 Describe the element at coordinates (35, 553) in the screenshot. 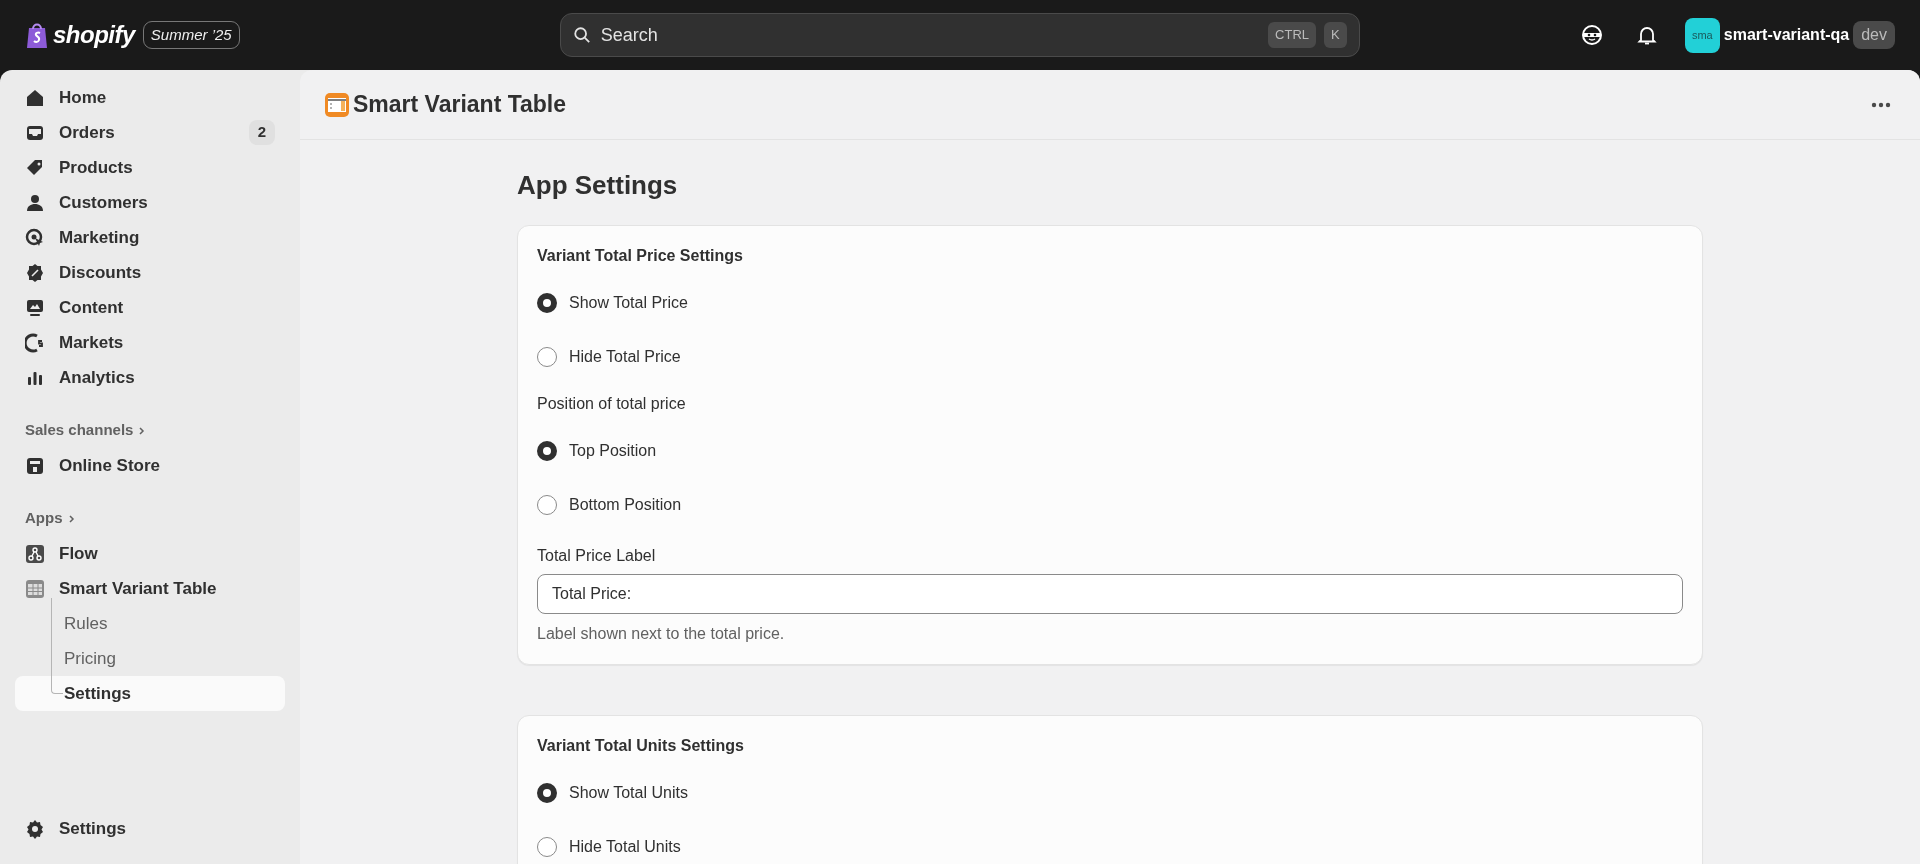

I see `flow-nodes-icon` at that location.